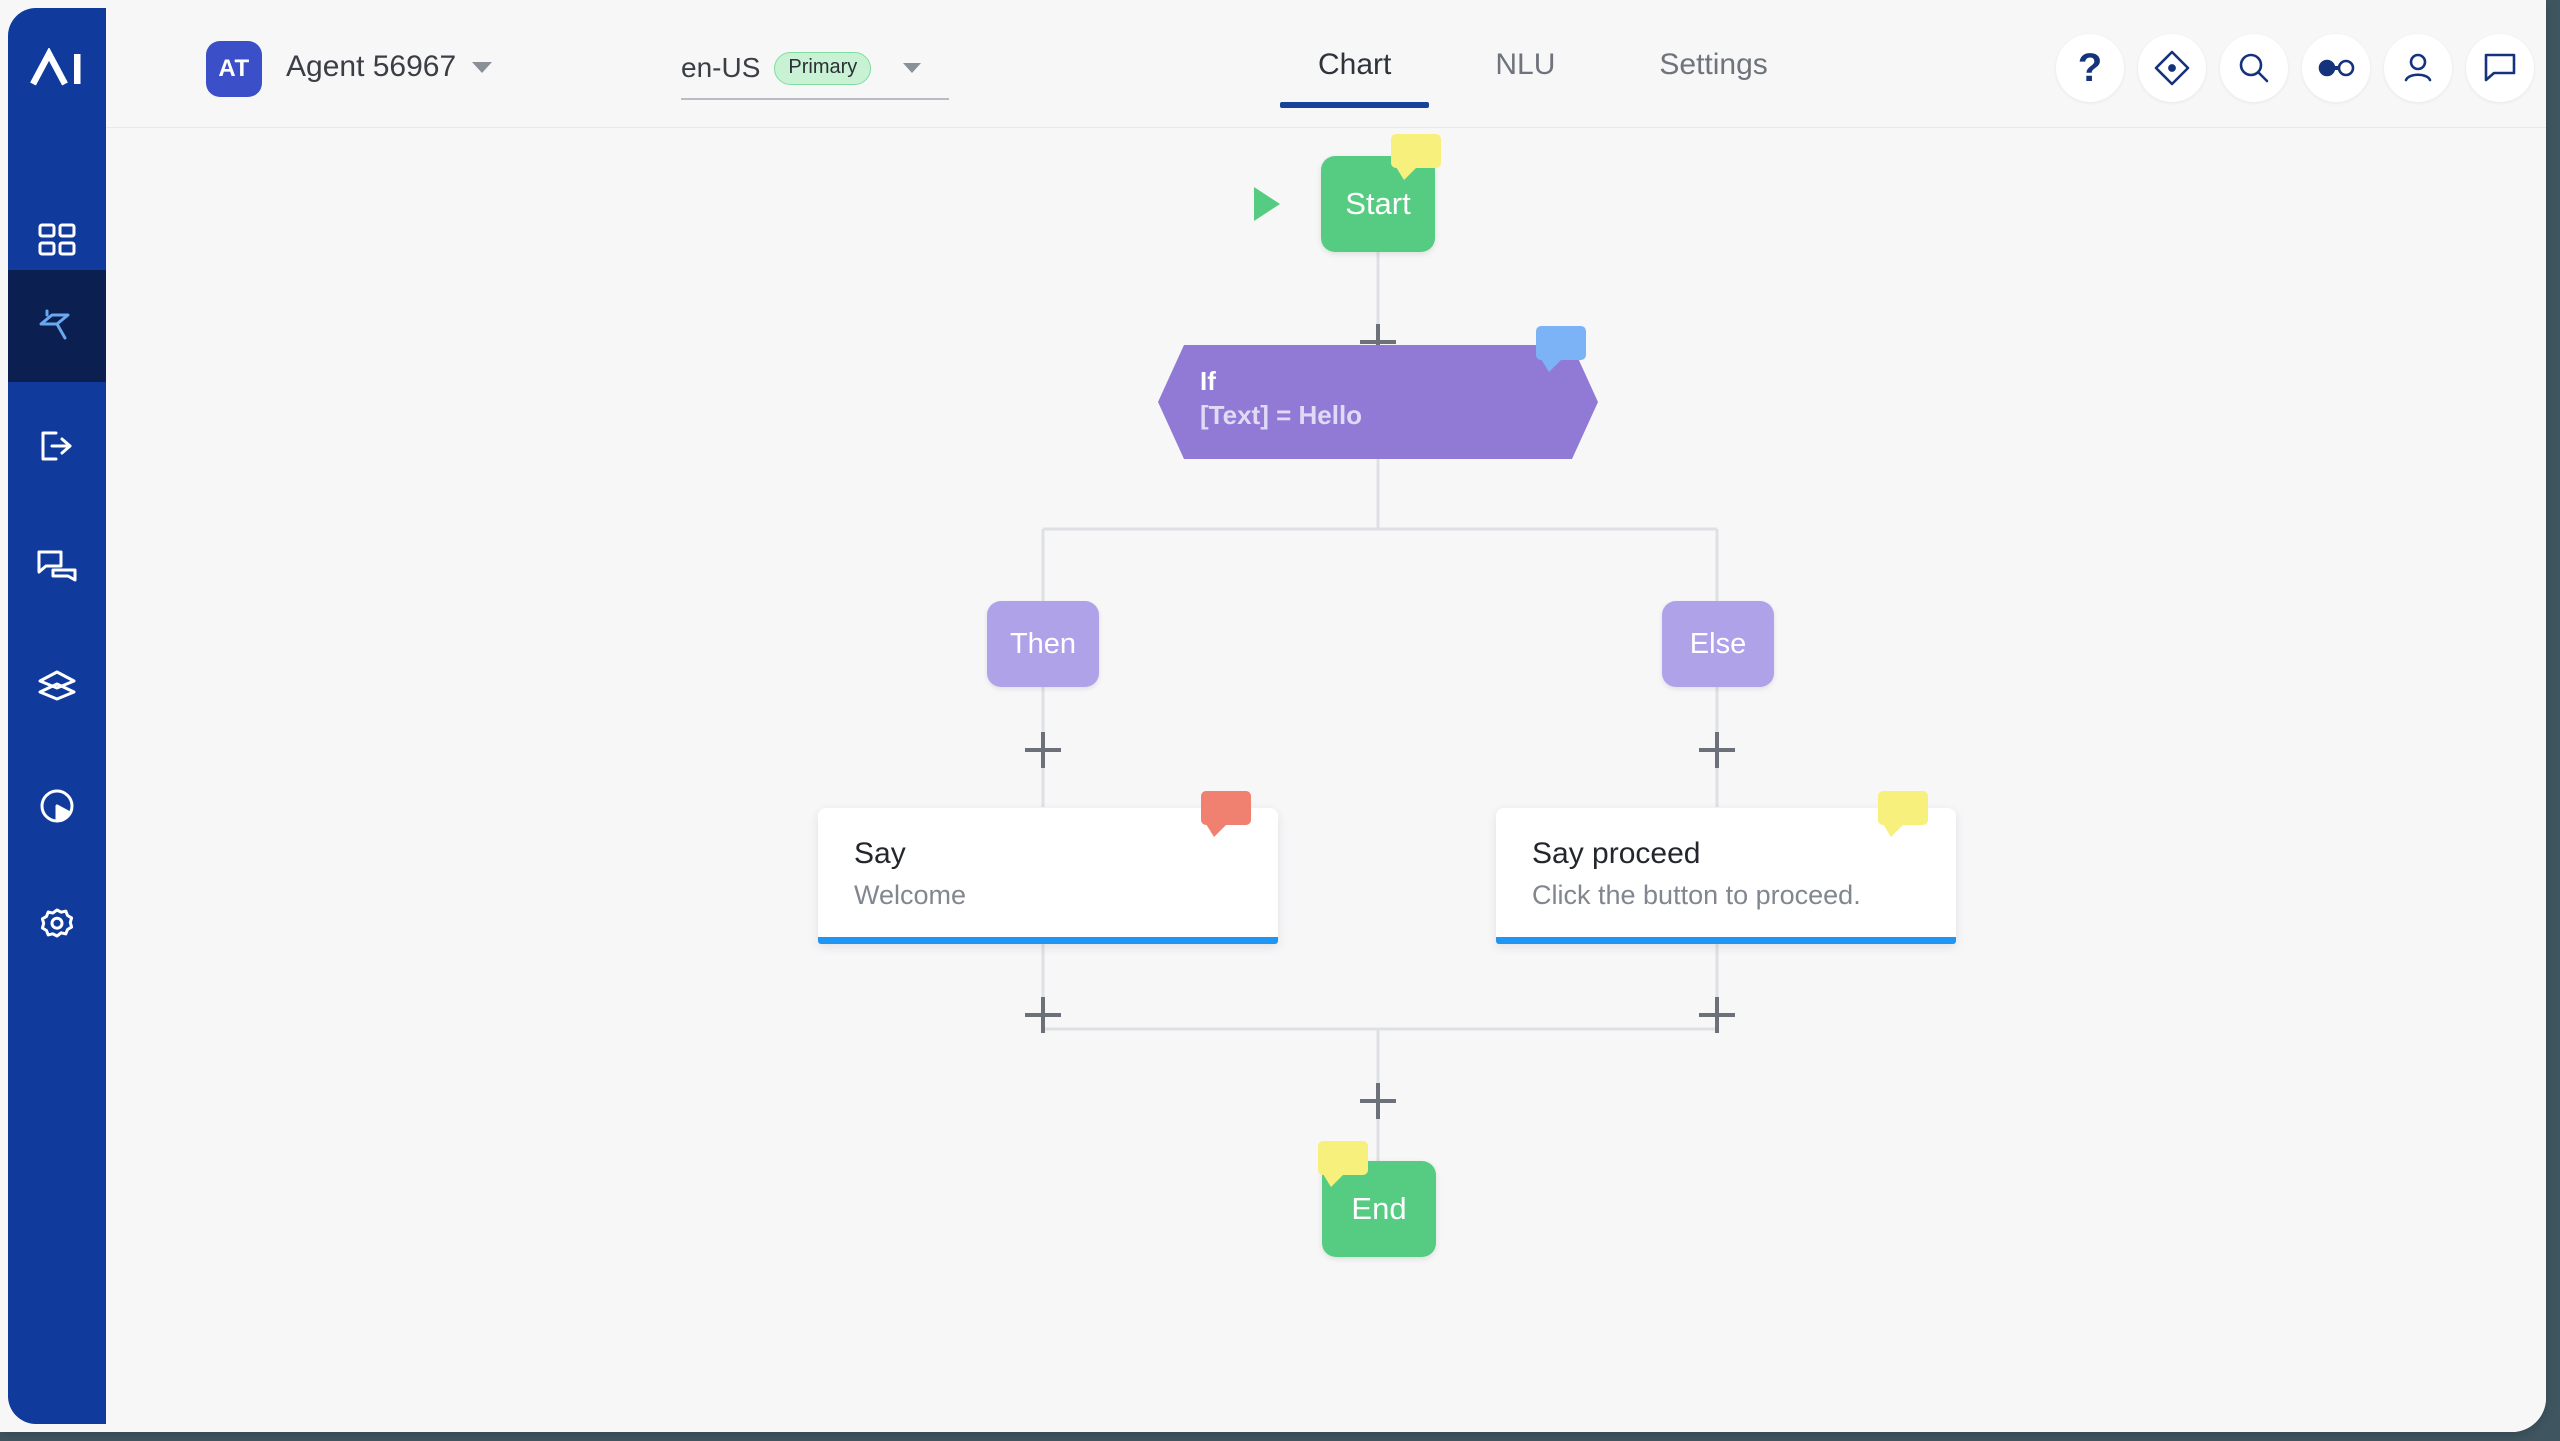 The width and height of the screenshot is (2560, 1441). What do you see at coordinates (823, 68) in the screenshot?
I see `status-badge: Primary` at bounding box center [823, 68].